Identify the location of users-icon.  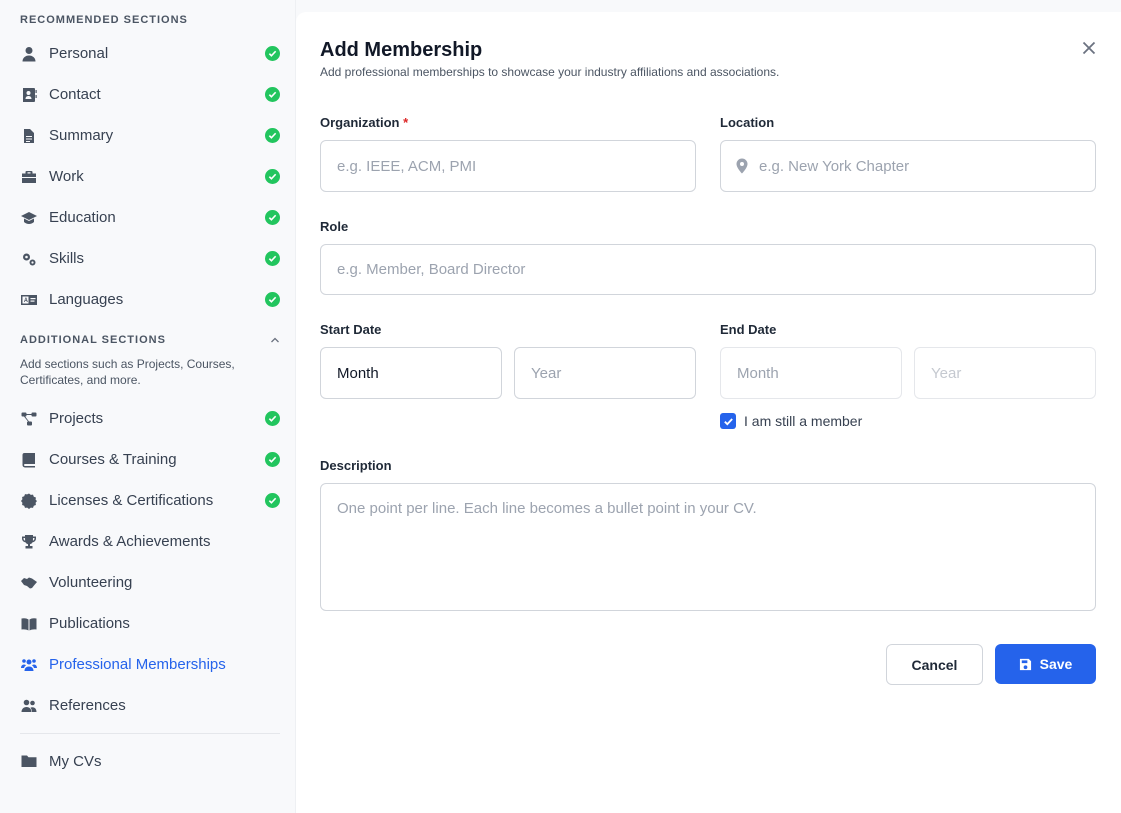
(29, 665).